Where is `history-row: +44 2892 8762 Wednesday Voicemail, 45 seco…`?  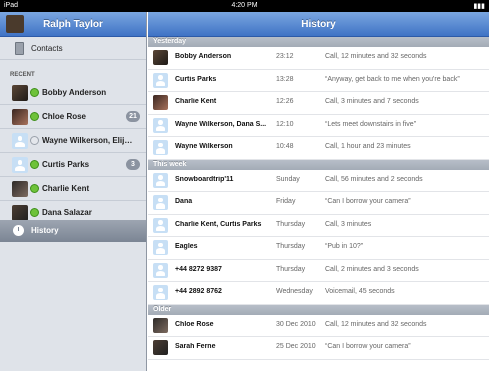
history-row: +44 2892 8762 Wednesday Voicemail, 45 seco… is located at coordinates (318, 293).